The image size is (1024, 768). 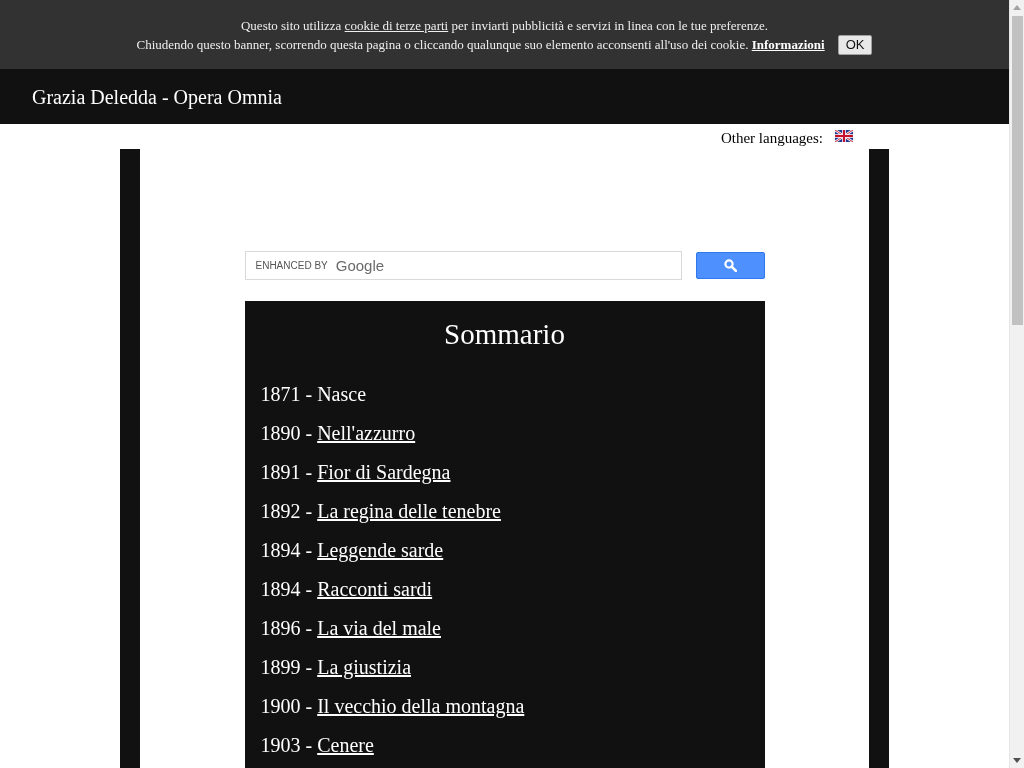 What do you see at coordinates (384, 472) in the screenshot?
I see `work-link: Fior di Sardegna` at bounding box center [384, 472].